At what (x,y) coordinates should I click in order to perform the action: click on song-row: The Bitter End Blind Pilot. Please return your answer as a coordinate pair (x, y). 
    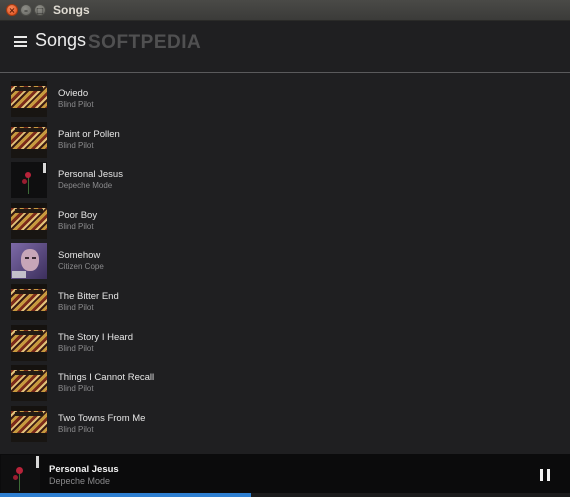
    Looking at the image, I should click on (285, 303).